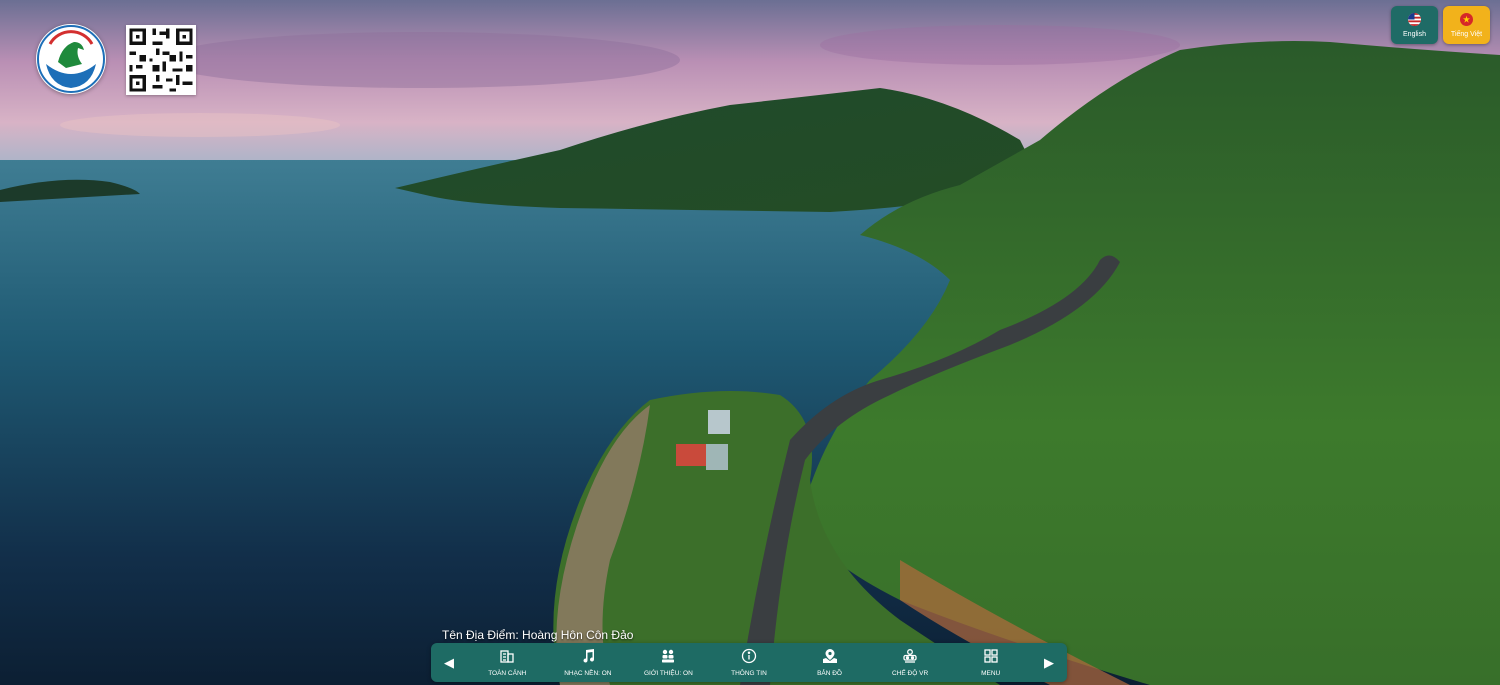 The width and height of the screenshot is (1500, 685). I want to click on previous-scene-button: ◀, so click(449, 662).